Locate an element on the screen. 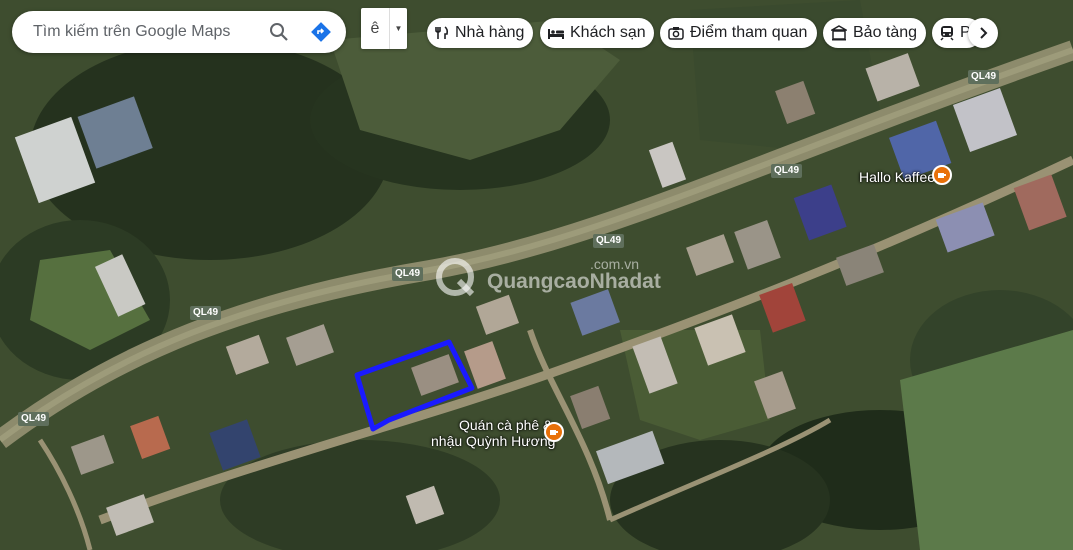  poi-label-quynh-huong-line1: Quán cà phê & is located at coordinates (505, 425).